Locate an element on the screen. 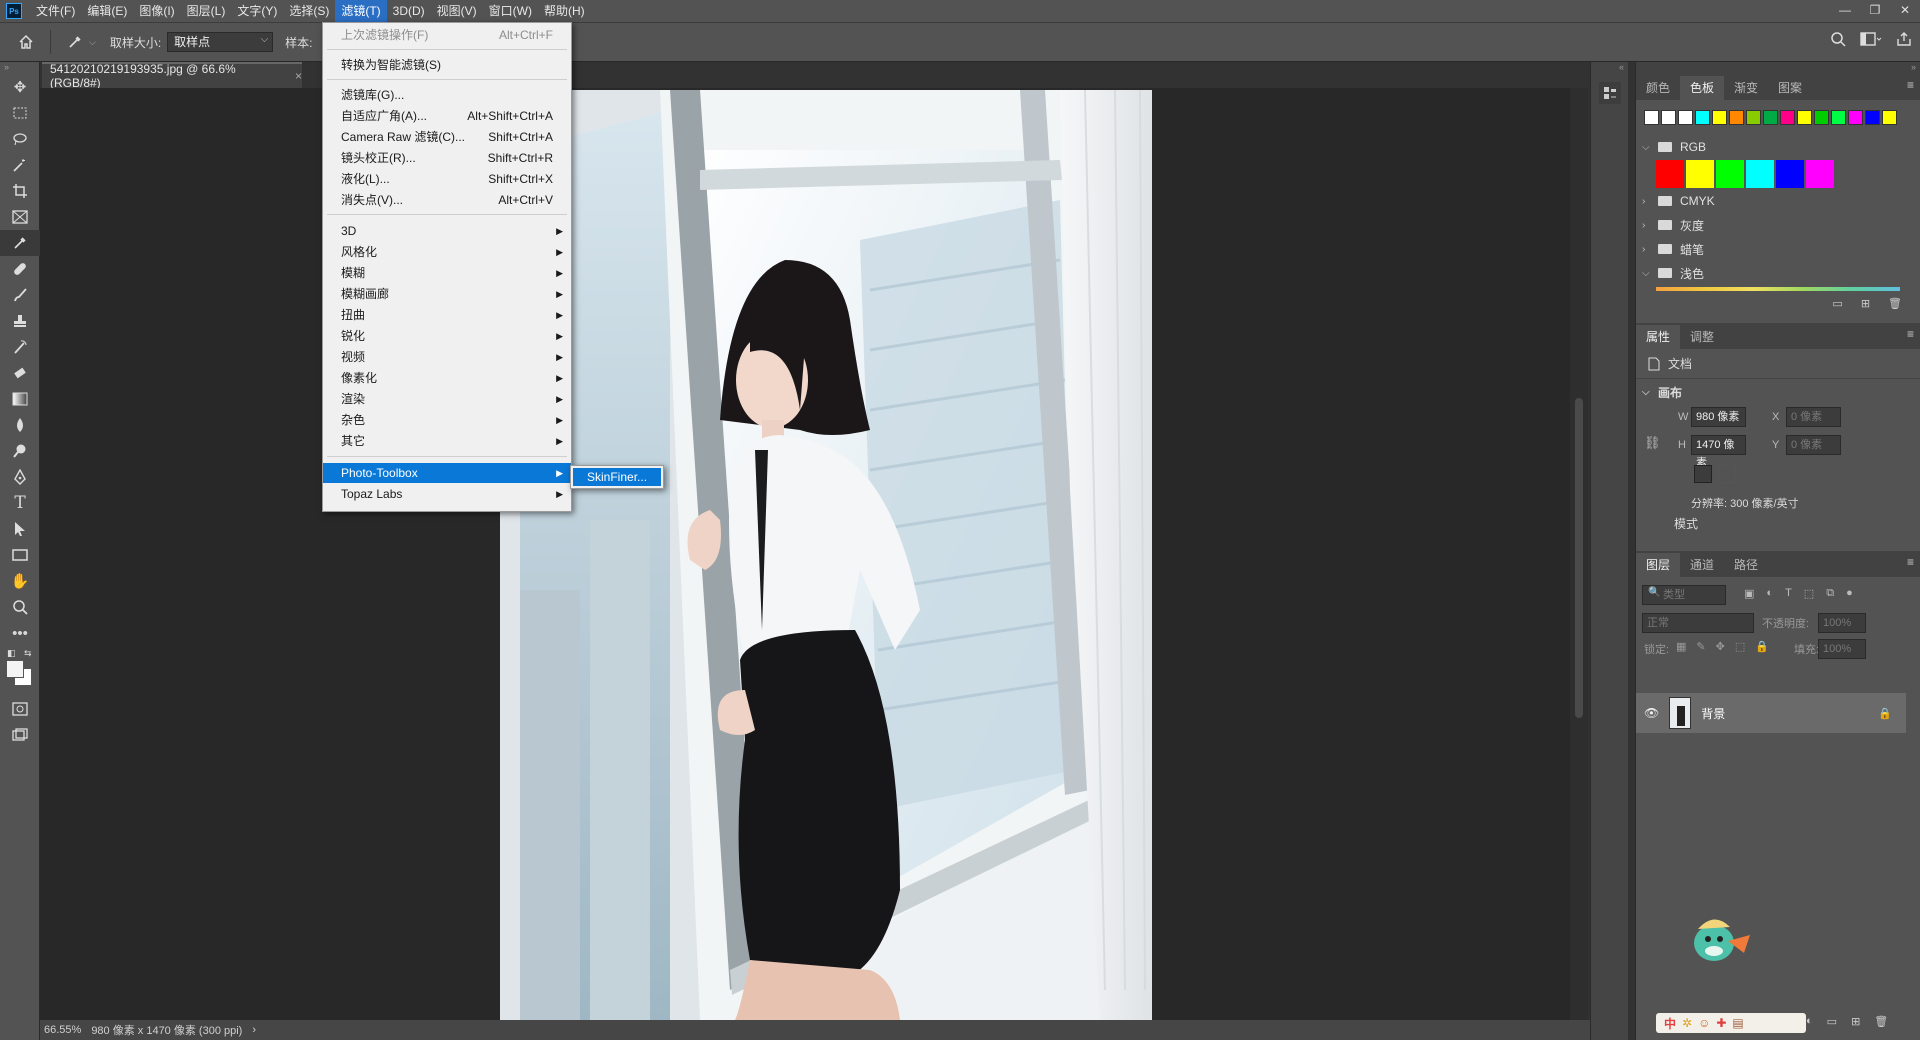  image-filter-icon: ▣ is located at coordinates (1749, 593).